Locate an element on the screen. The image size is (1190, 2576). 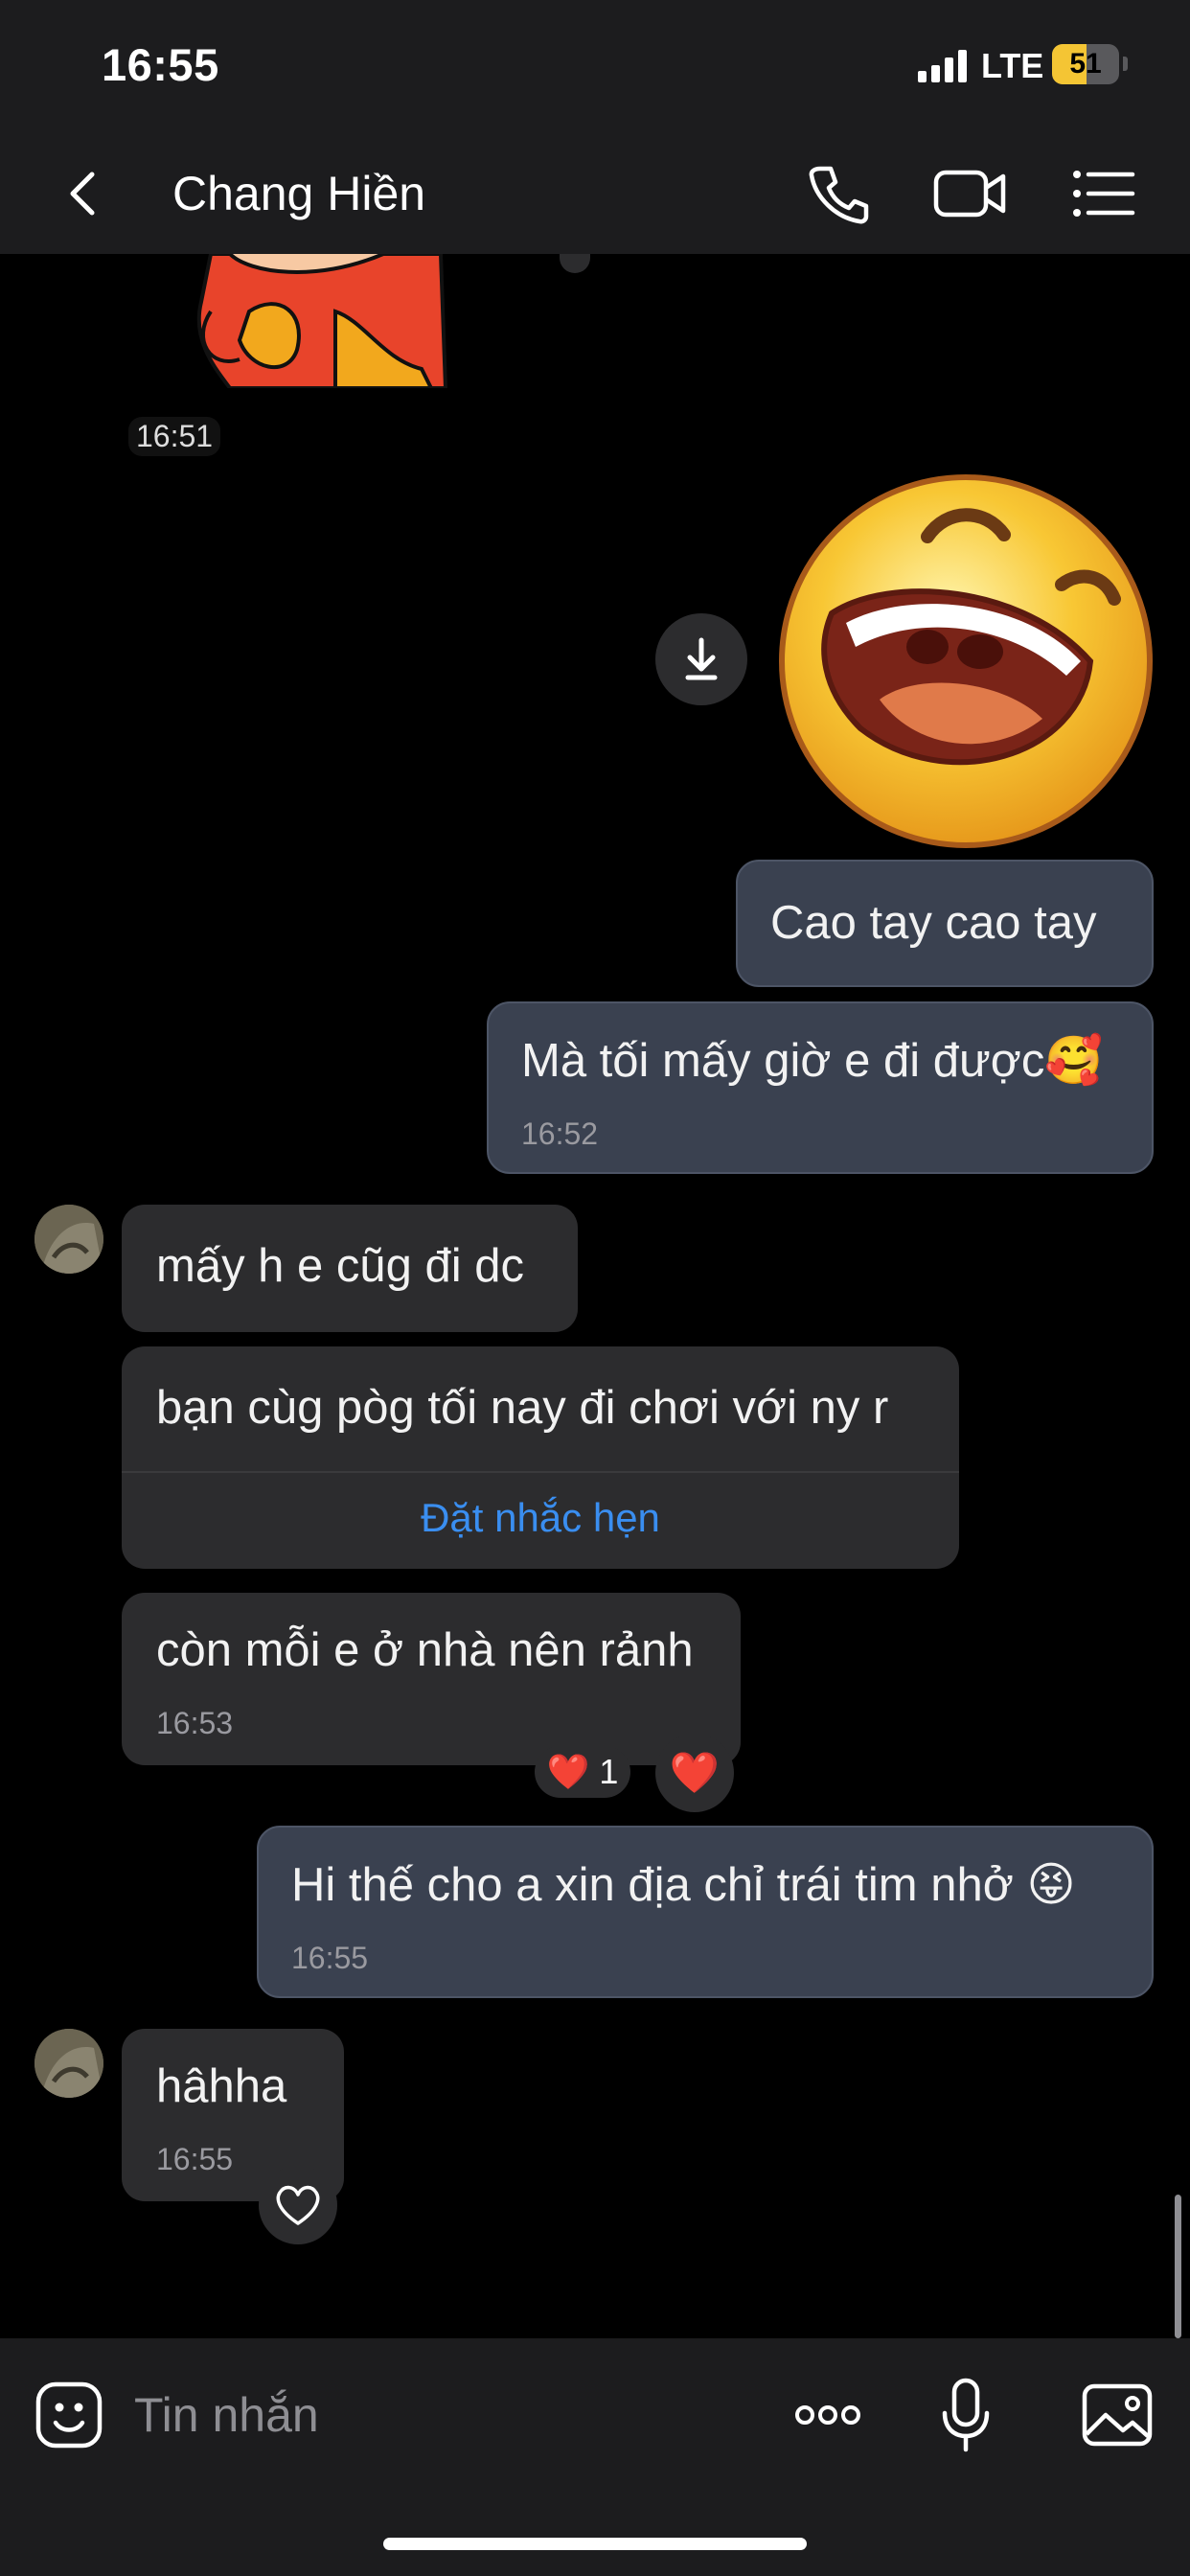
sticker-emoji-icon is located at coordinates (69, 2415).